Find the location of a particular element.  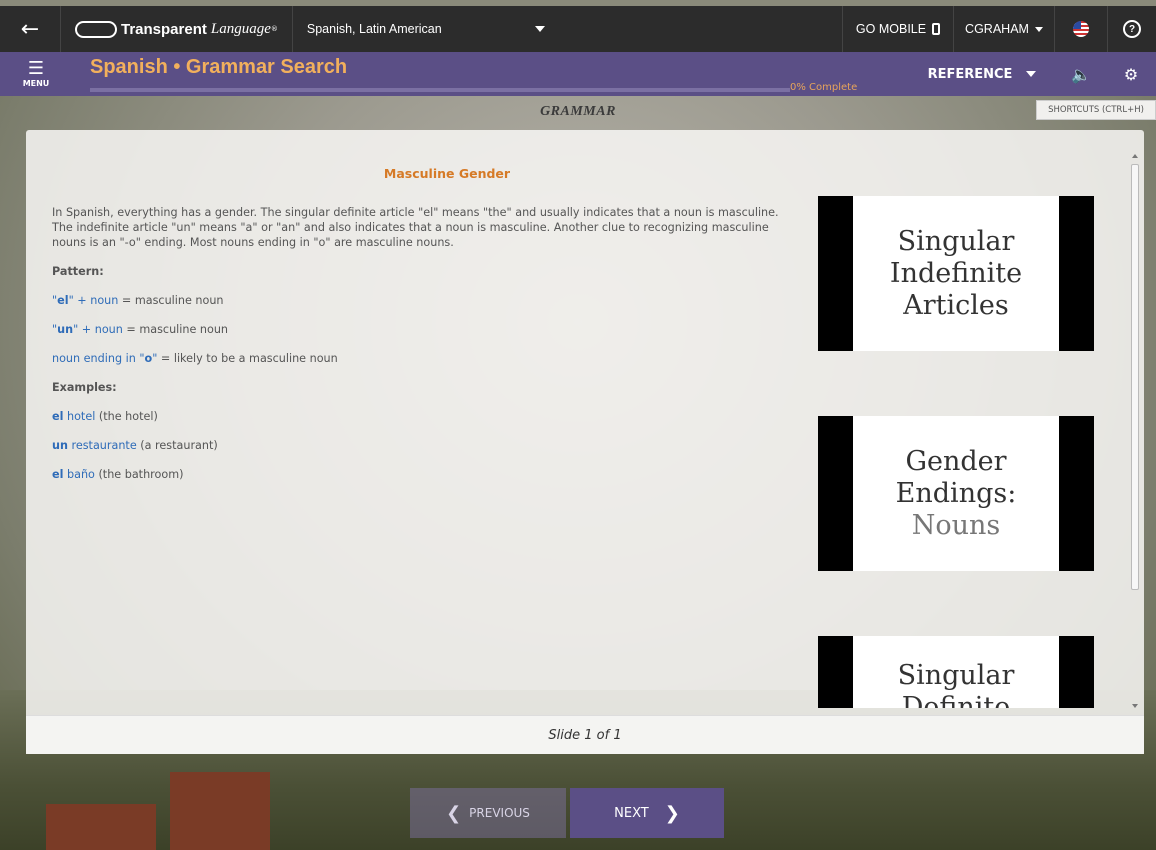

title-area: Spanish • Grammar Search 0% Complete is located at coordinates (472, 74).